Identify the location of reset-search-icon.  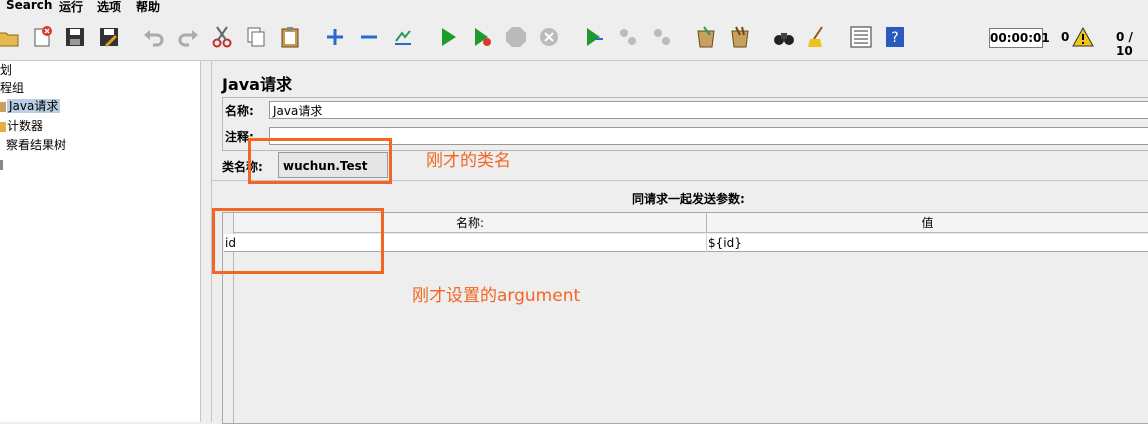
(818, 37).